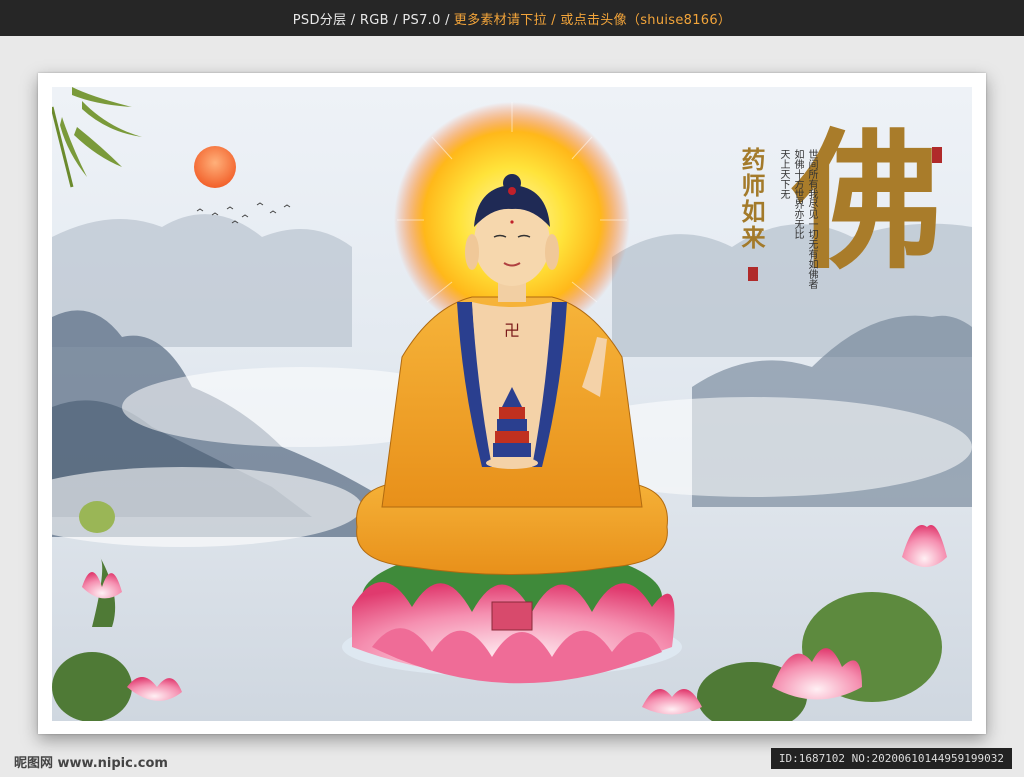  What do you see at coordinates (891, 758) in the screenshot?
I see `image-id-label: ID:1687102 NO:20200610144959199032` at bounding box center [891, 758].